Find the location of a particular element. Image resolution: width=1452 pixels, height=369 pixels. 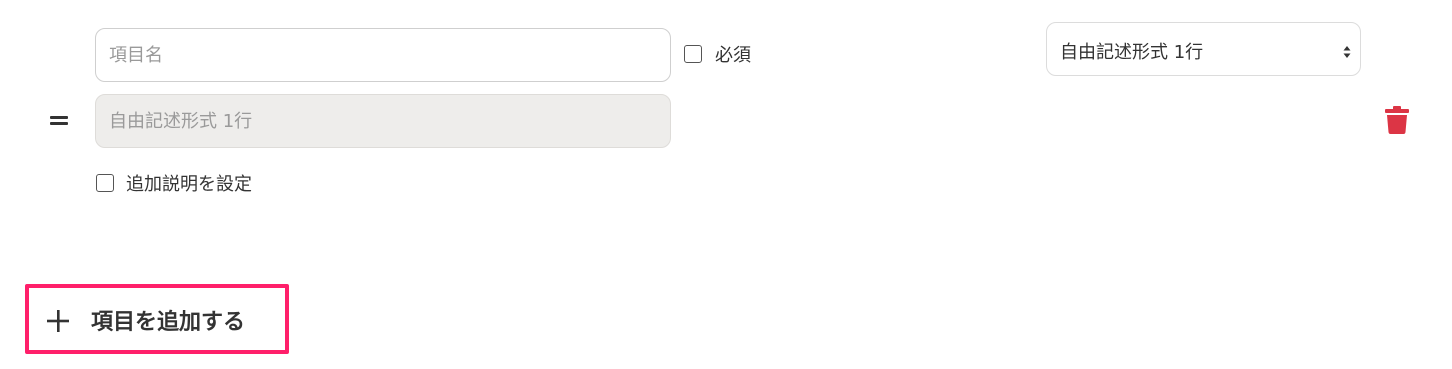

description-checkbox: 追加説明を設定 is located at coordinates (174, 183).